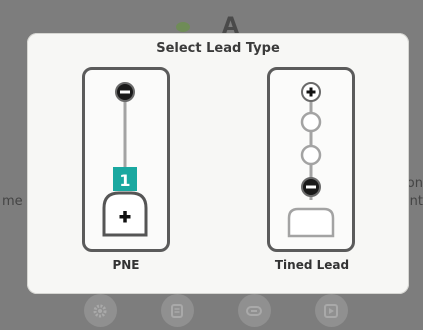  I want to click on background-left-text: me, so click(12, 201).